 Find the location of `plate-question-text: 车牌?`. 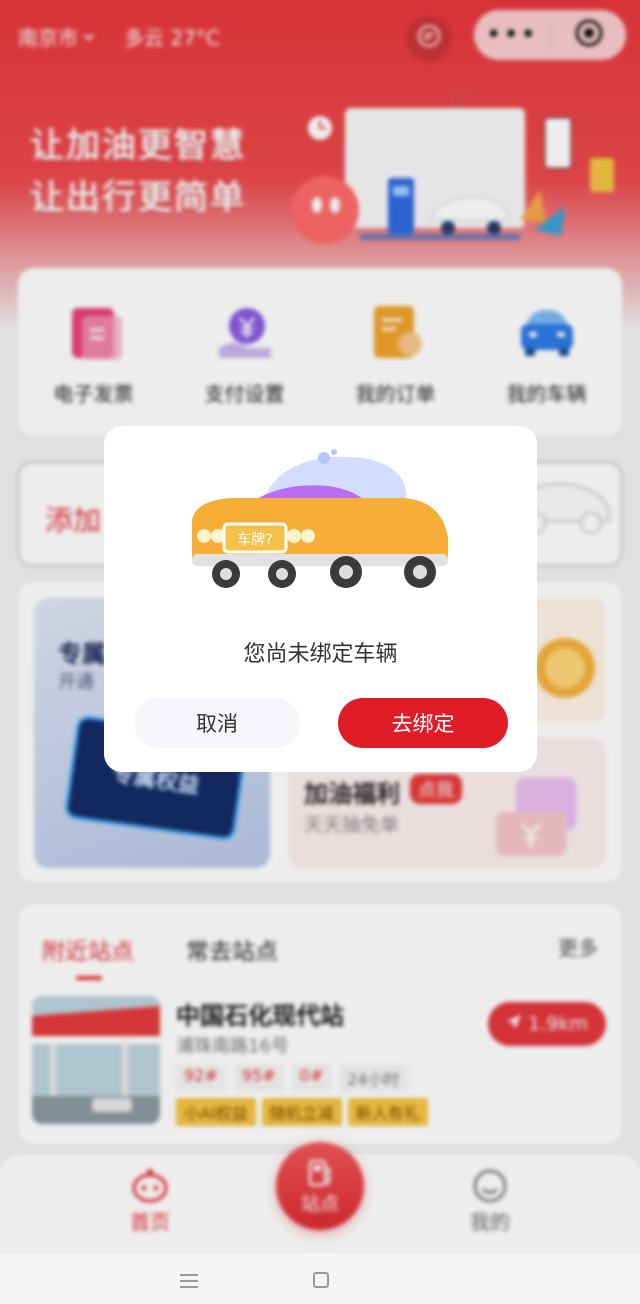

plate-question-text: 车牌? is located at coordinates (254, 539).